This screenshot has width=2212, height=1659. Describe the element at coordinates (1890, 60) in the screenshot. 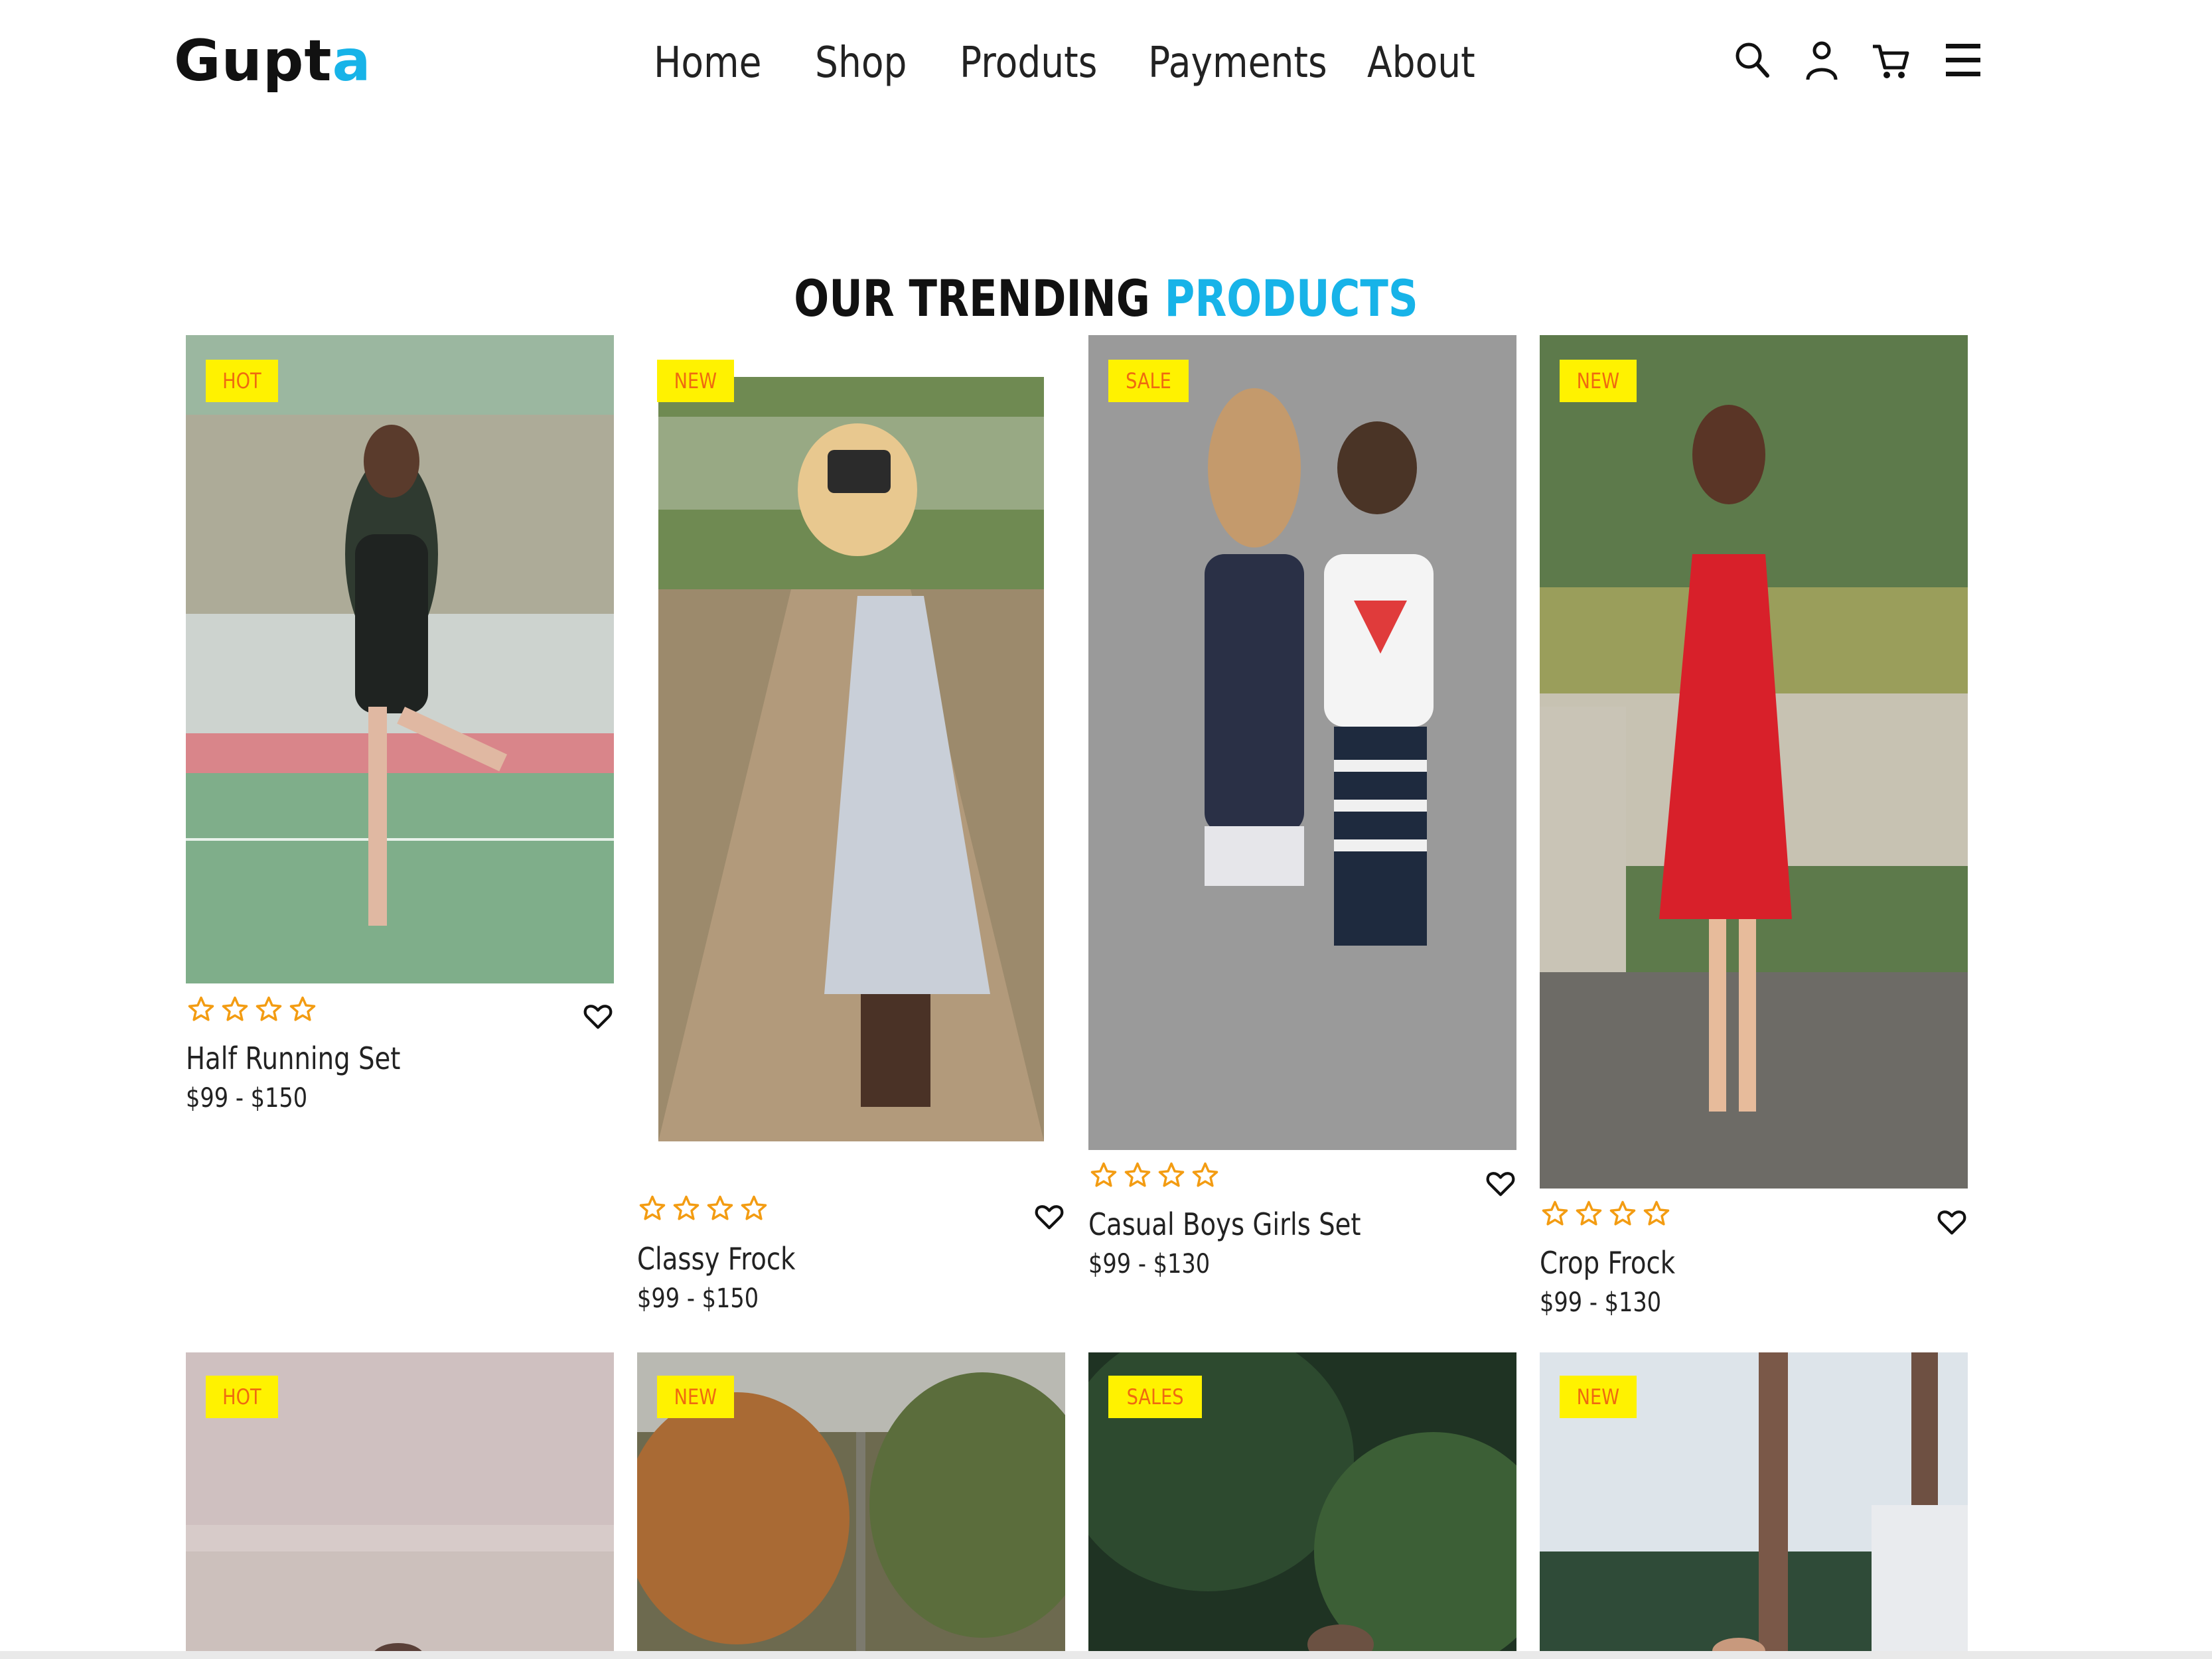

I see `cart-icon` at that location.